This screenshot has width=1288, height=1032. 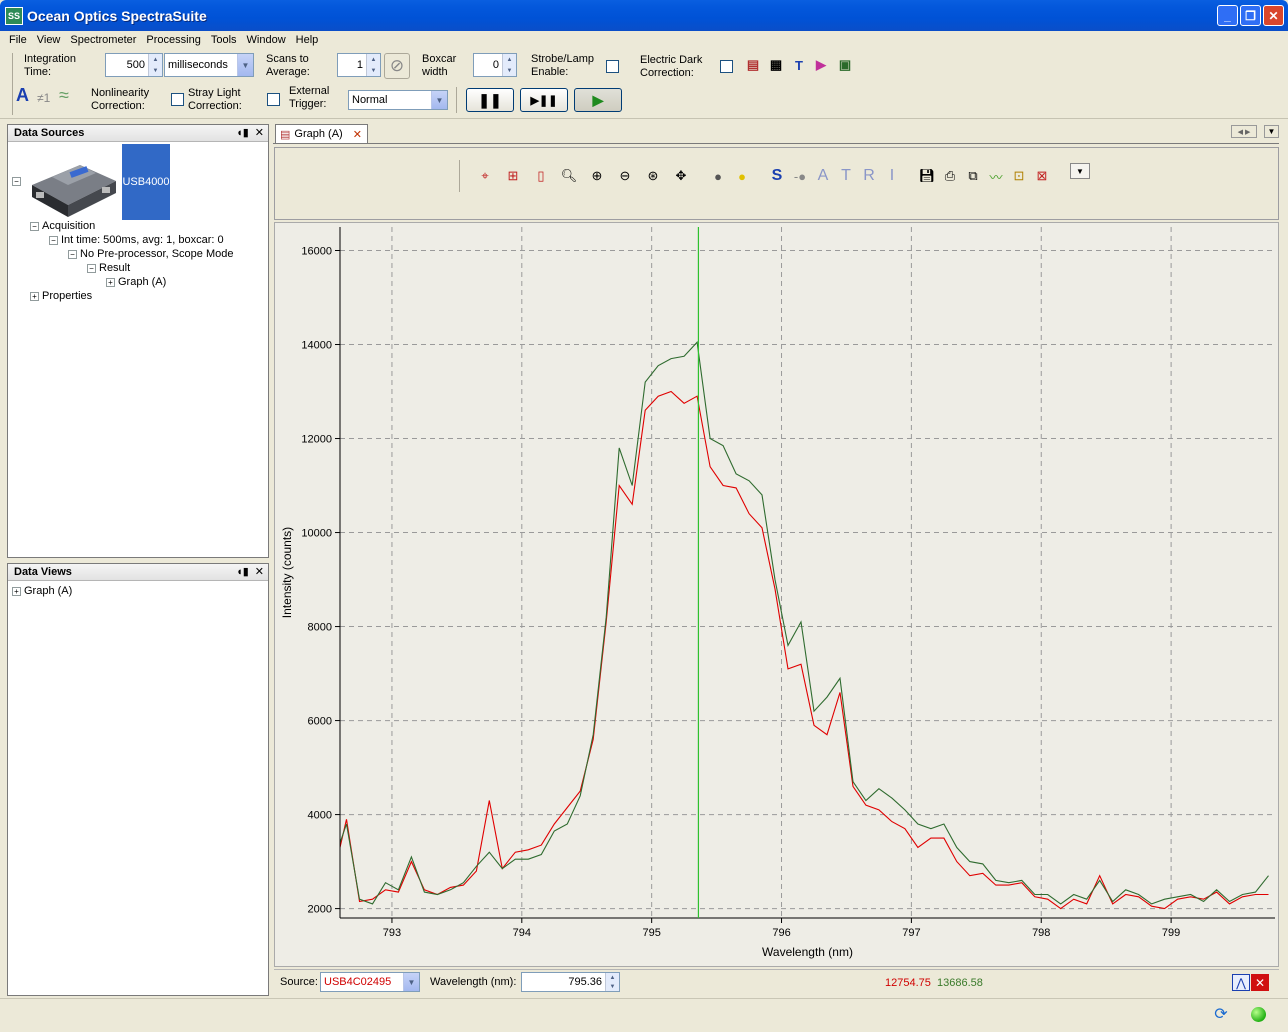 What do you see at coordinates (1221, 1014) in the screenshot?
I see `refresh-icon: ⟳` at bounding box center [1221, 1014].